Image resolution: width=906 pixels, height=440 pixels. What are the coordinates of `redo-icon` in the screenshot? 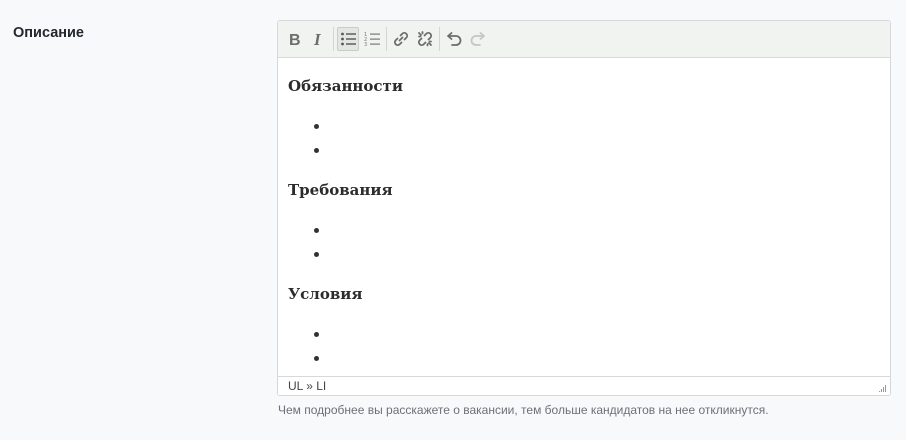 It's located at (477, 39).